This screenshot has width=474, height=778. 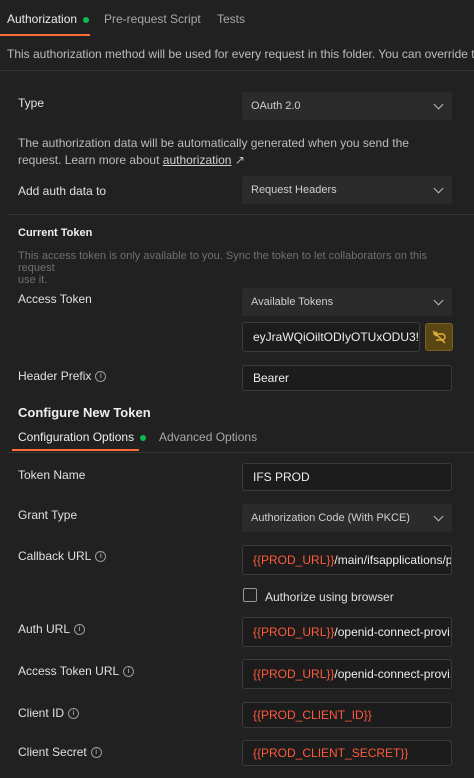 I want to click on header-prefix-label-row: Header Prefix i, so click(x=62, y=376).